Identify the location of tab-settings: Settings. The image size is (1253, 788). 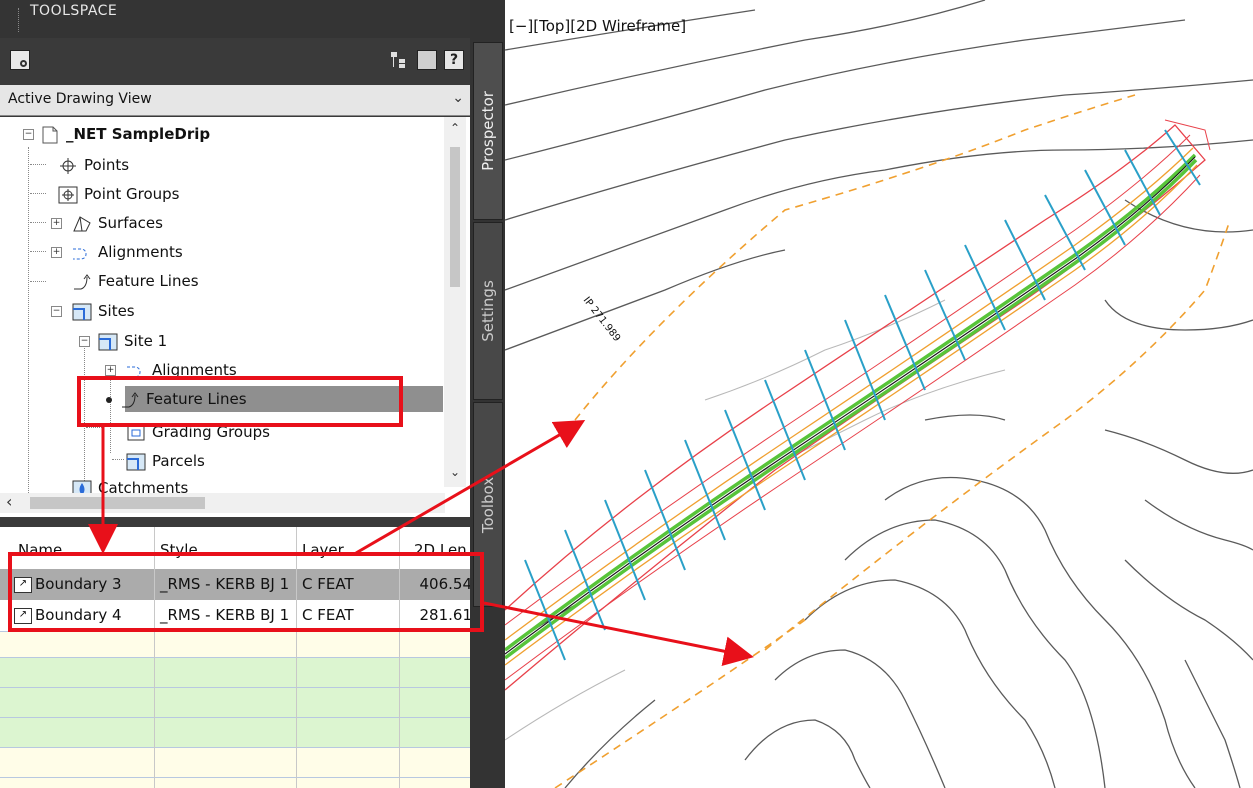
(488, 311).